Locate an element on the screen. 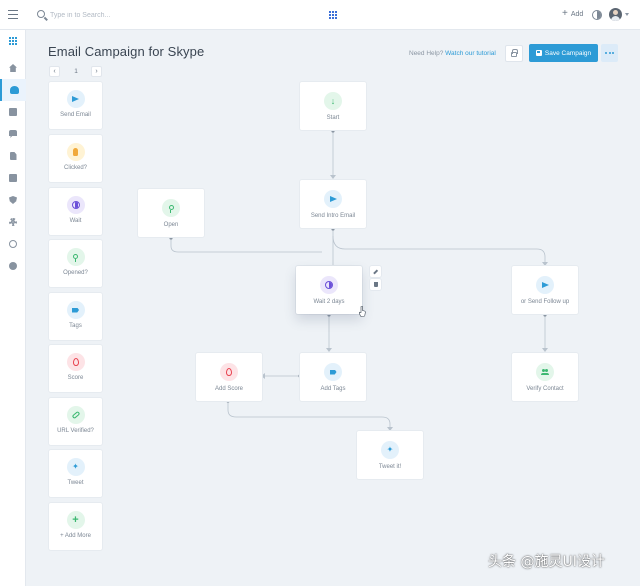  edit-node-button is located at coordinates (375, 271).